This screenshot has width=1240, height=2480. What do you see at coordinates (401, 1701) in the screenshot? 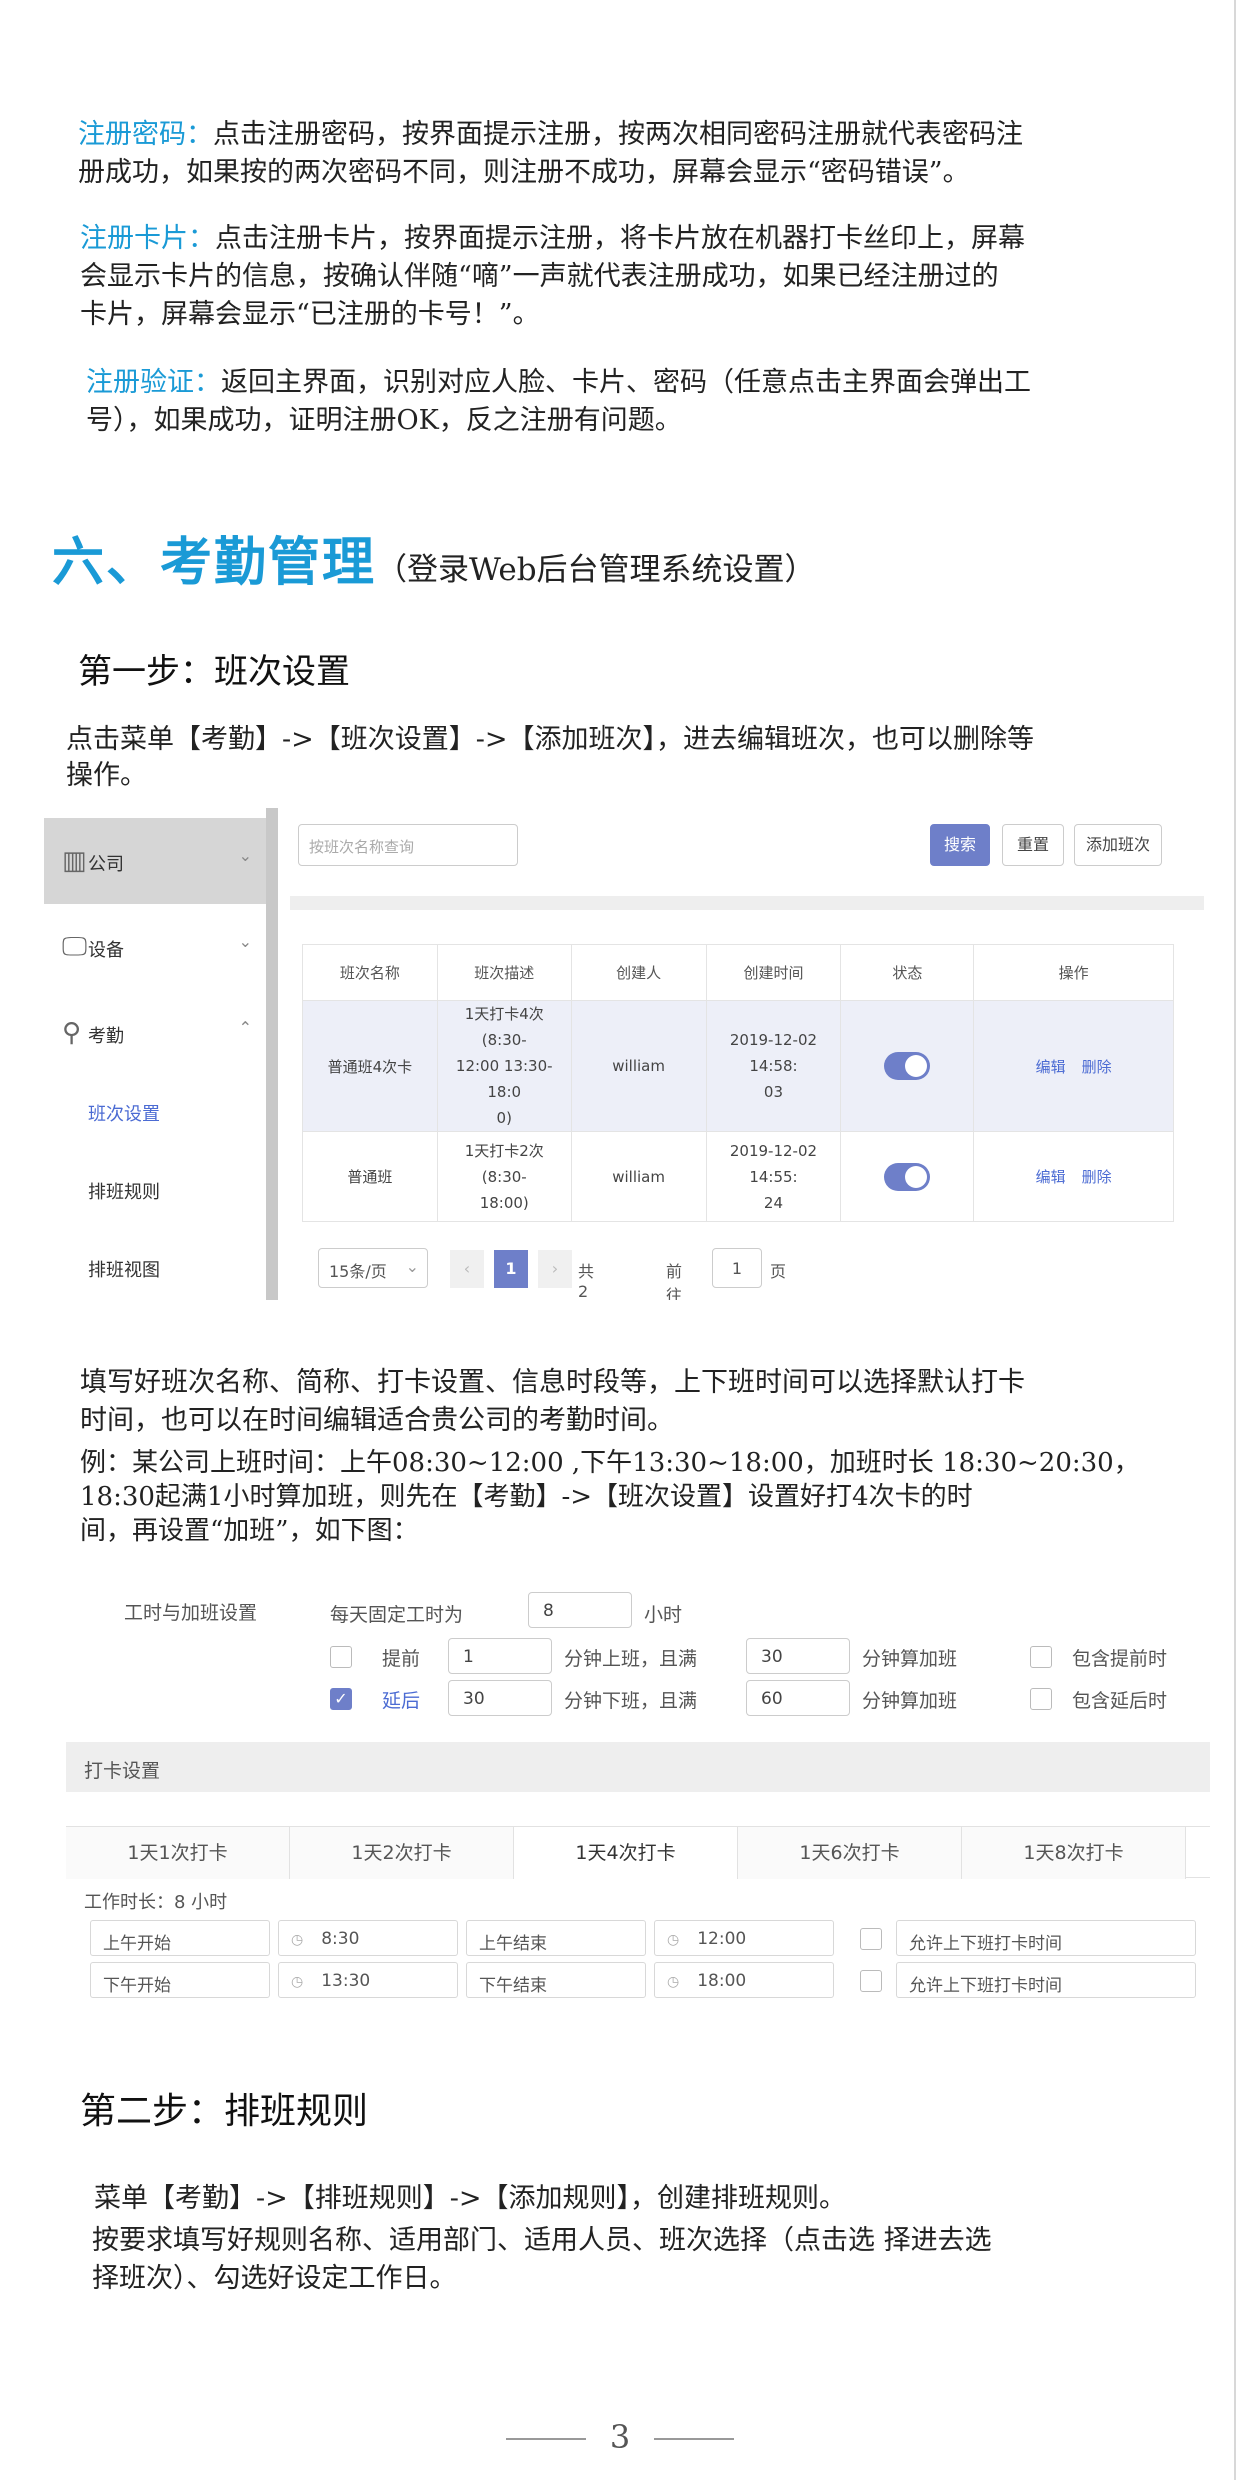
I see `late-label: 延后` at bounding box center [401, 1701].